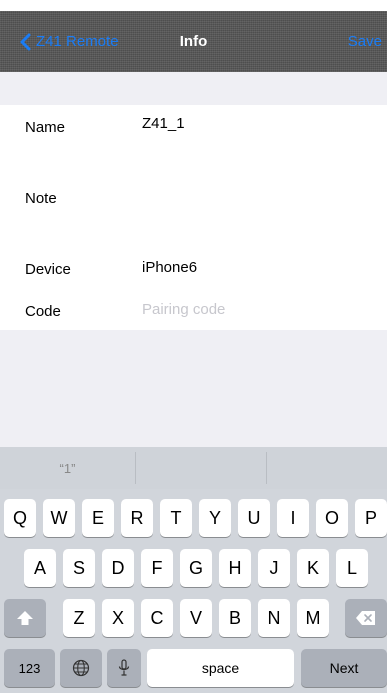 The height and width of the screenshot is (693, 387). I want to click on chevron-left-icon, so click(25, 41).